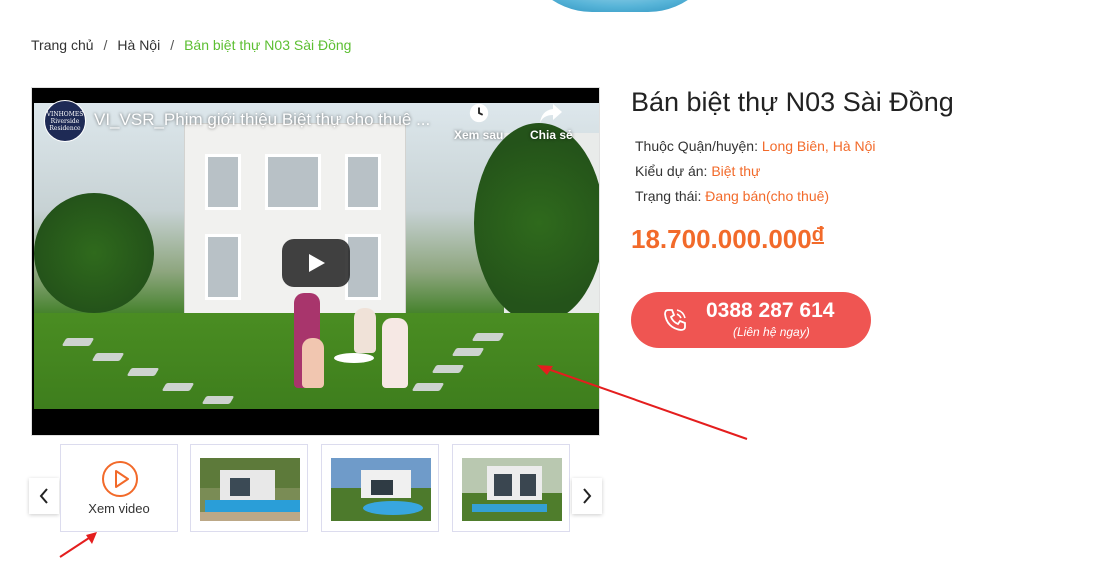 Image resolution: width=1102 pixels, height=571 pixels. I want to click on annotation-arrow-video, so click(642, 402).